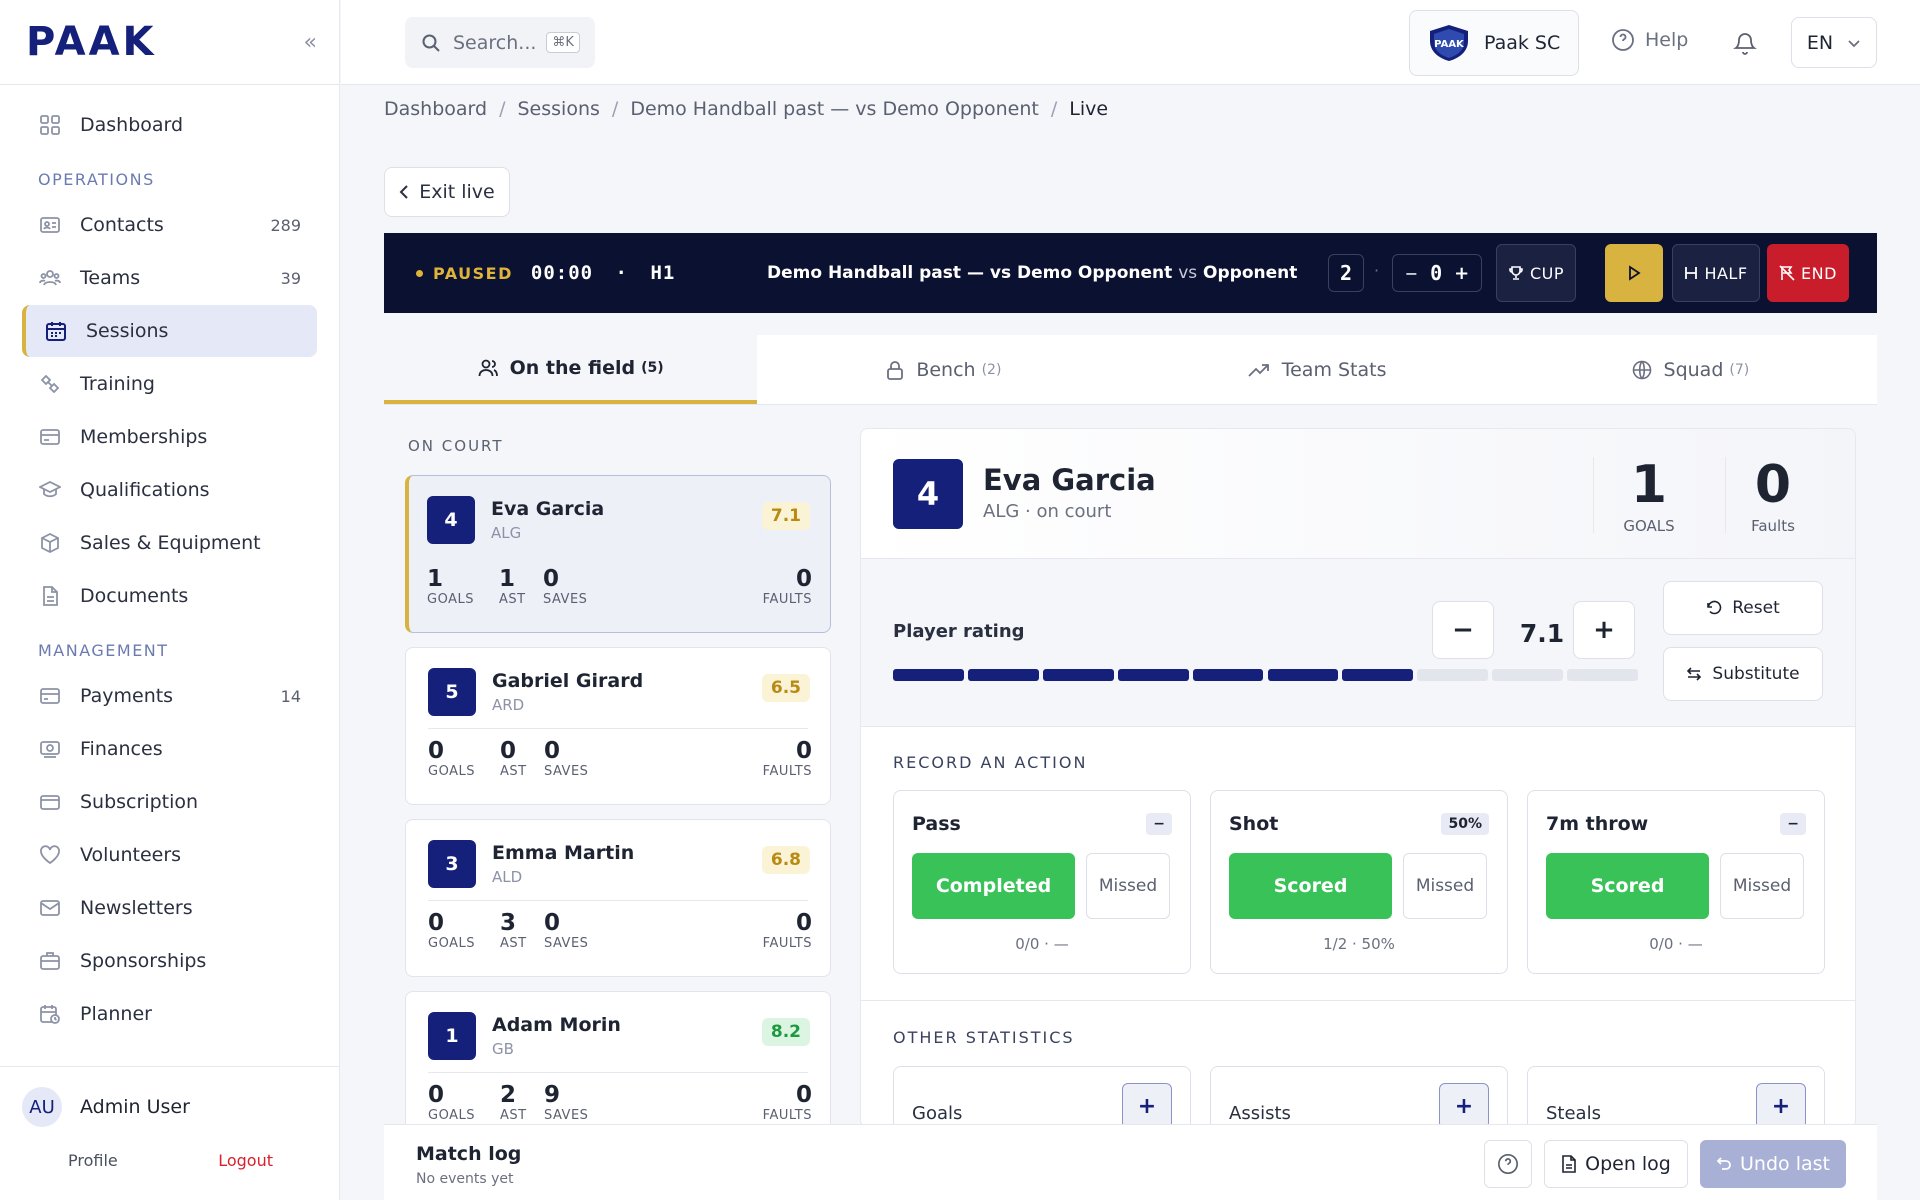 This screenshot has height=1200, width=1920. What do you see at coordinates (93, 1160) in the screenshot?
I see `profile-link: Profile` at bounding box center [93, 1160].